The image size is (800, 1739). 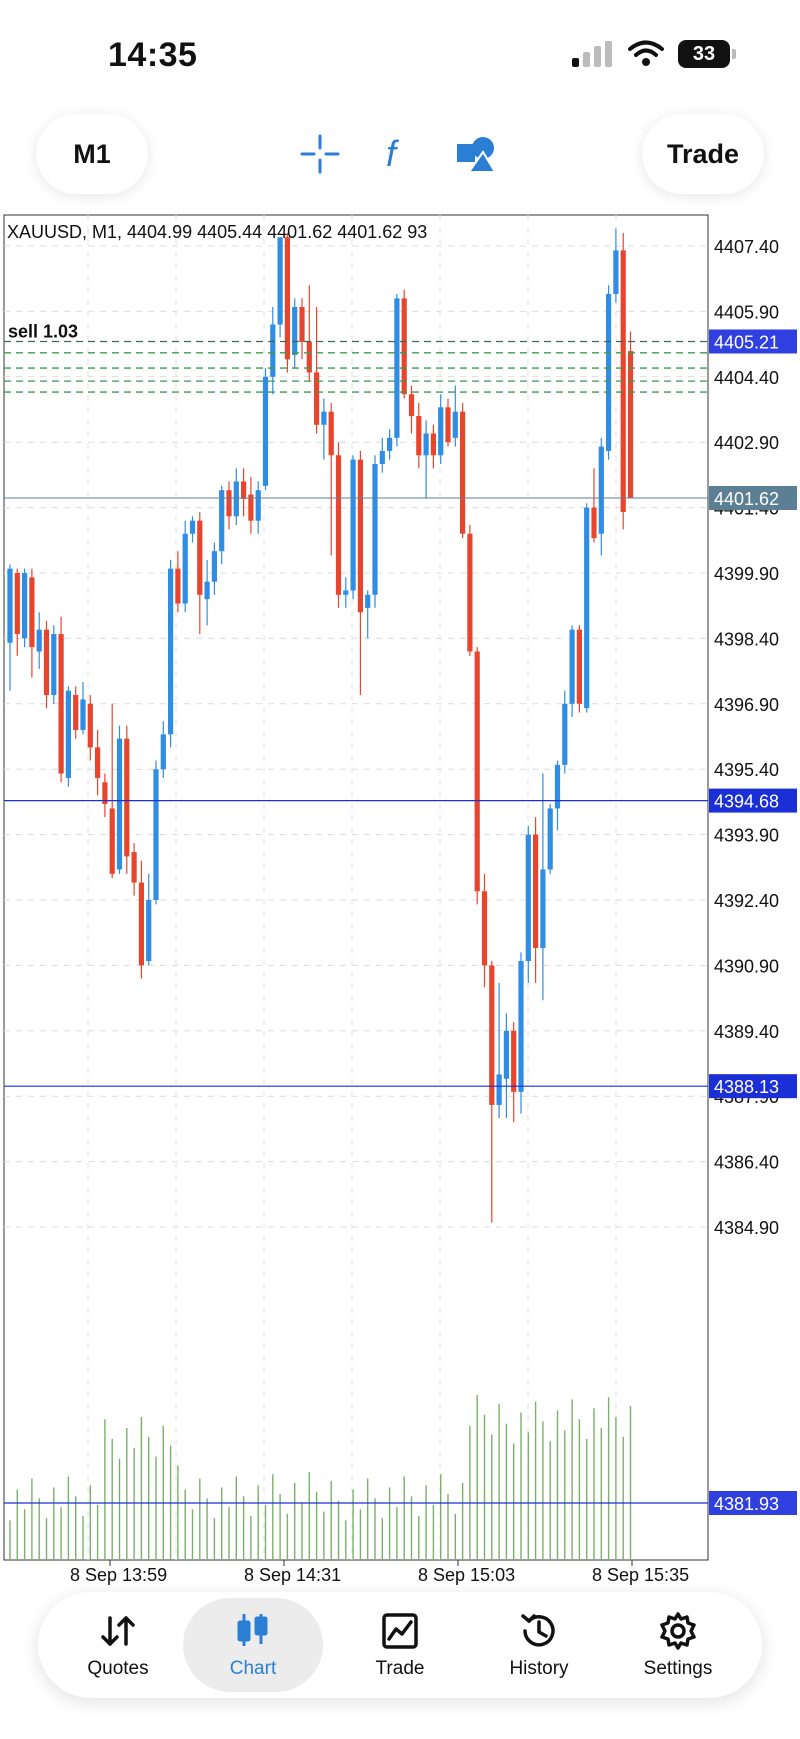 I want to click on price-tick-label: 4384.90, so click(x=746, y=1228).